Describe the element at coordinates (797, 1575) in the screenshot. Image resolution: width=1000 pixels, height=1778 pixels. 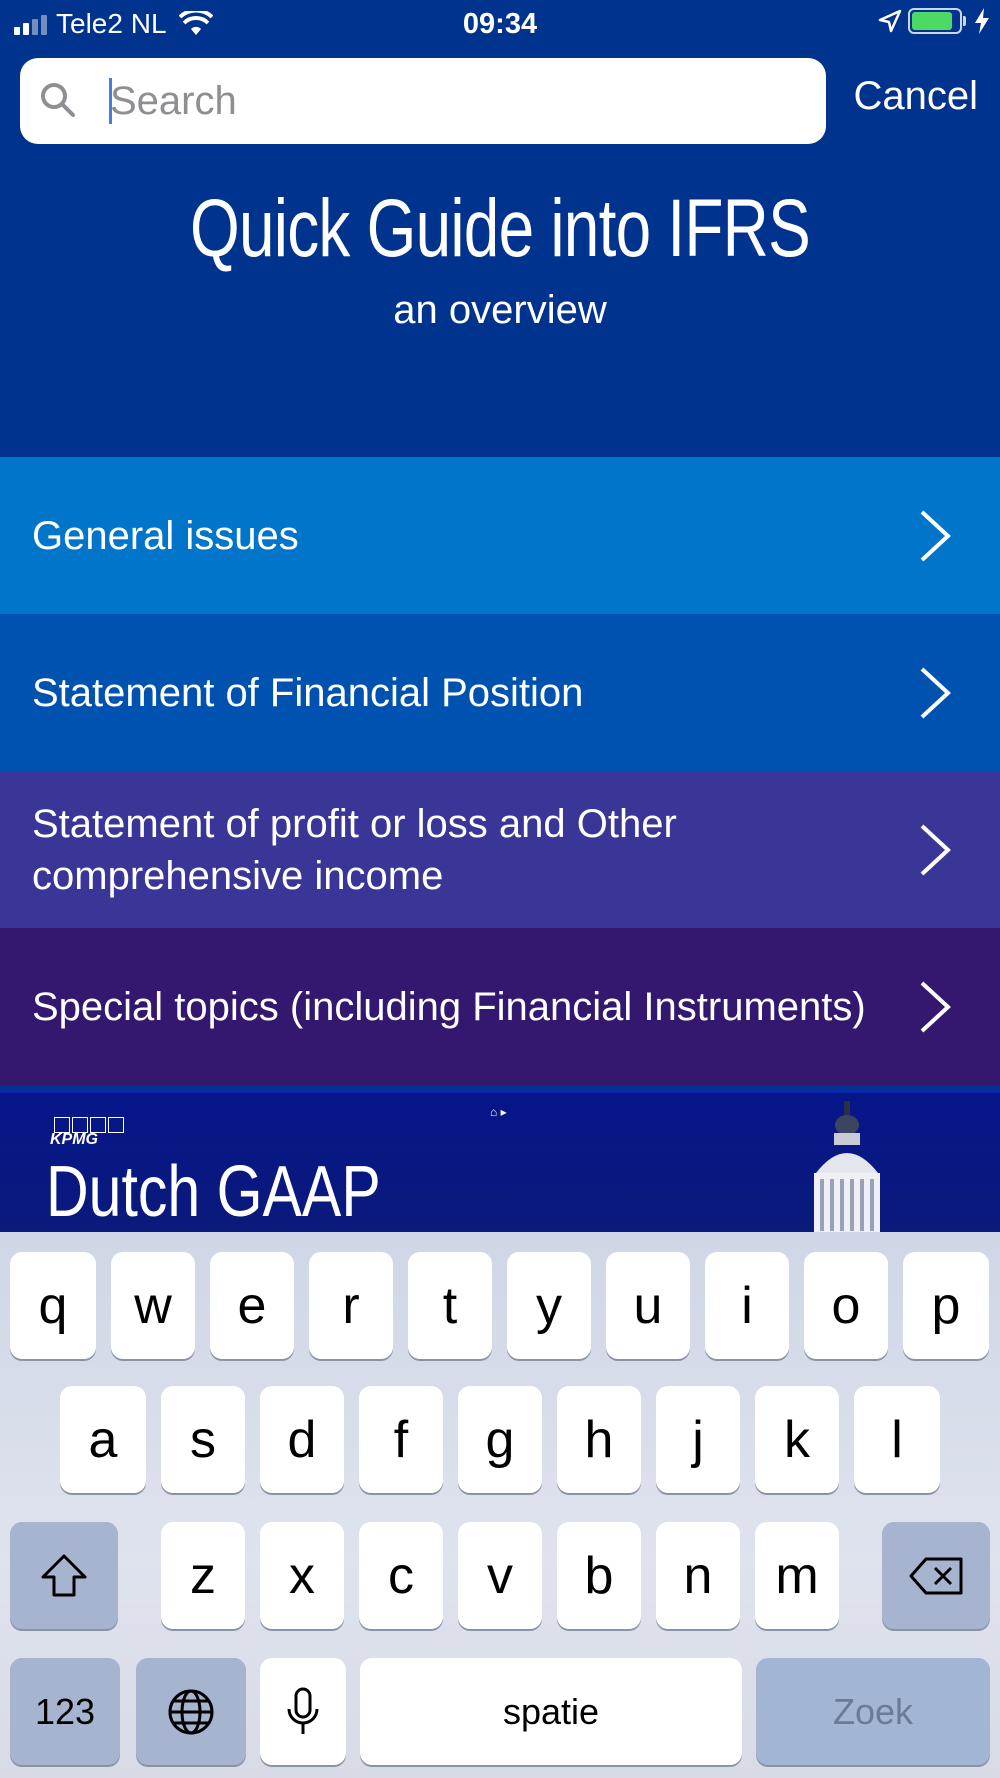
I see `key-m: m` at that location.